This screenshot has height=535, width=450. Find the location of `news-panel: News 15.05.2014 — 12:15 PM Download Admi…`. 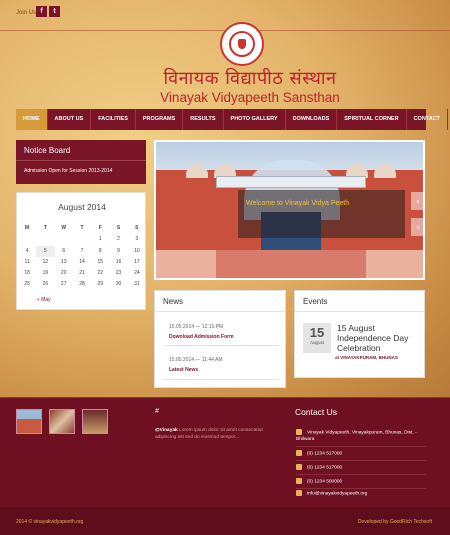

news-panel: News 15.05.2014 — 12:15 PM Download Admi… is located at coordinates (220, 339).